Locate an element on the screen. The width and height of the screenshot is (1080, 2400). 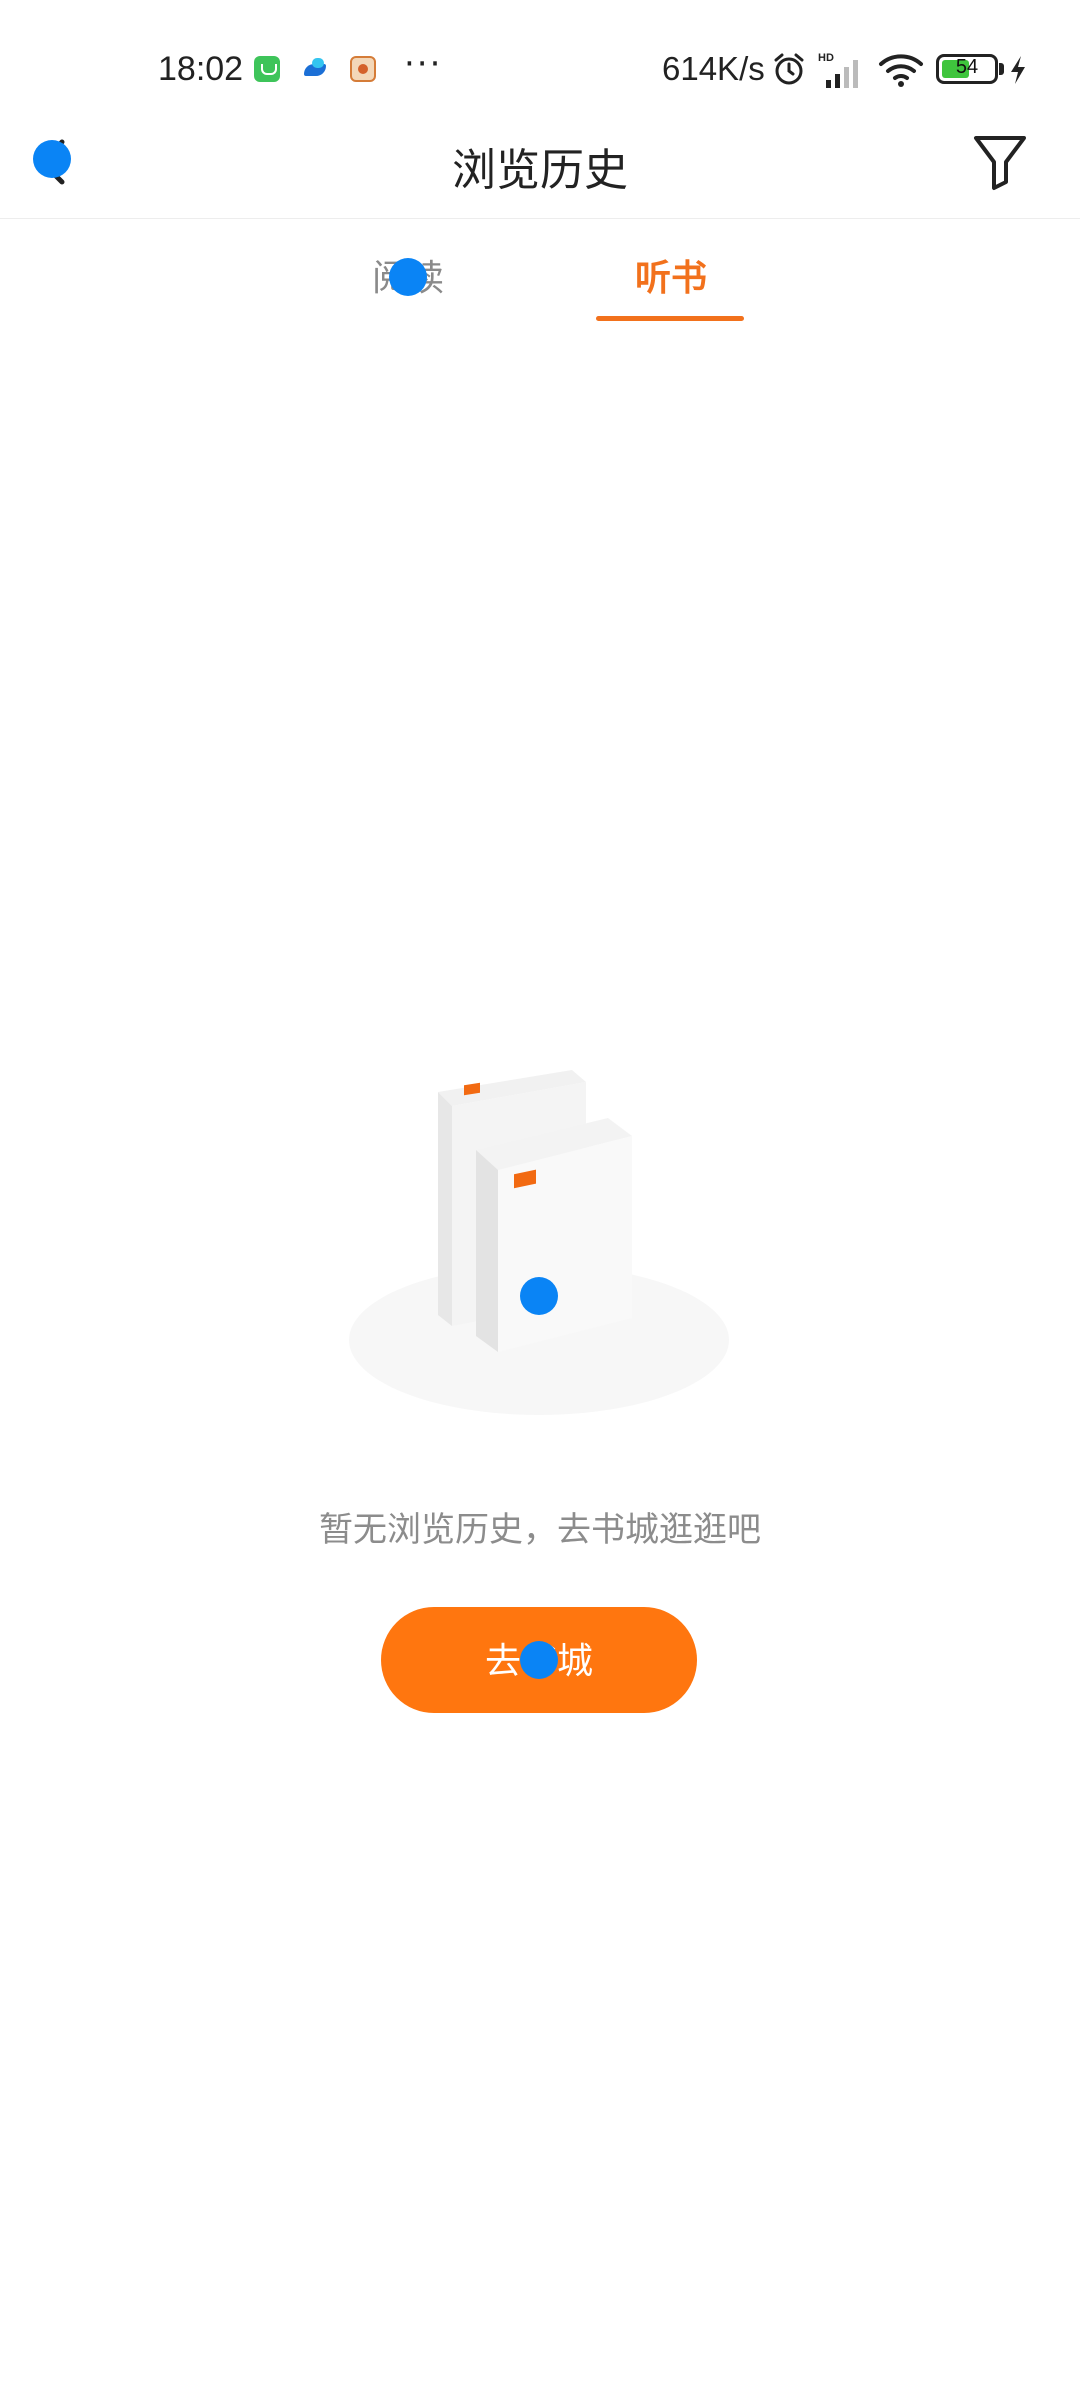
charging-icon is located at coordinates (1018, 70).